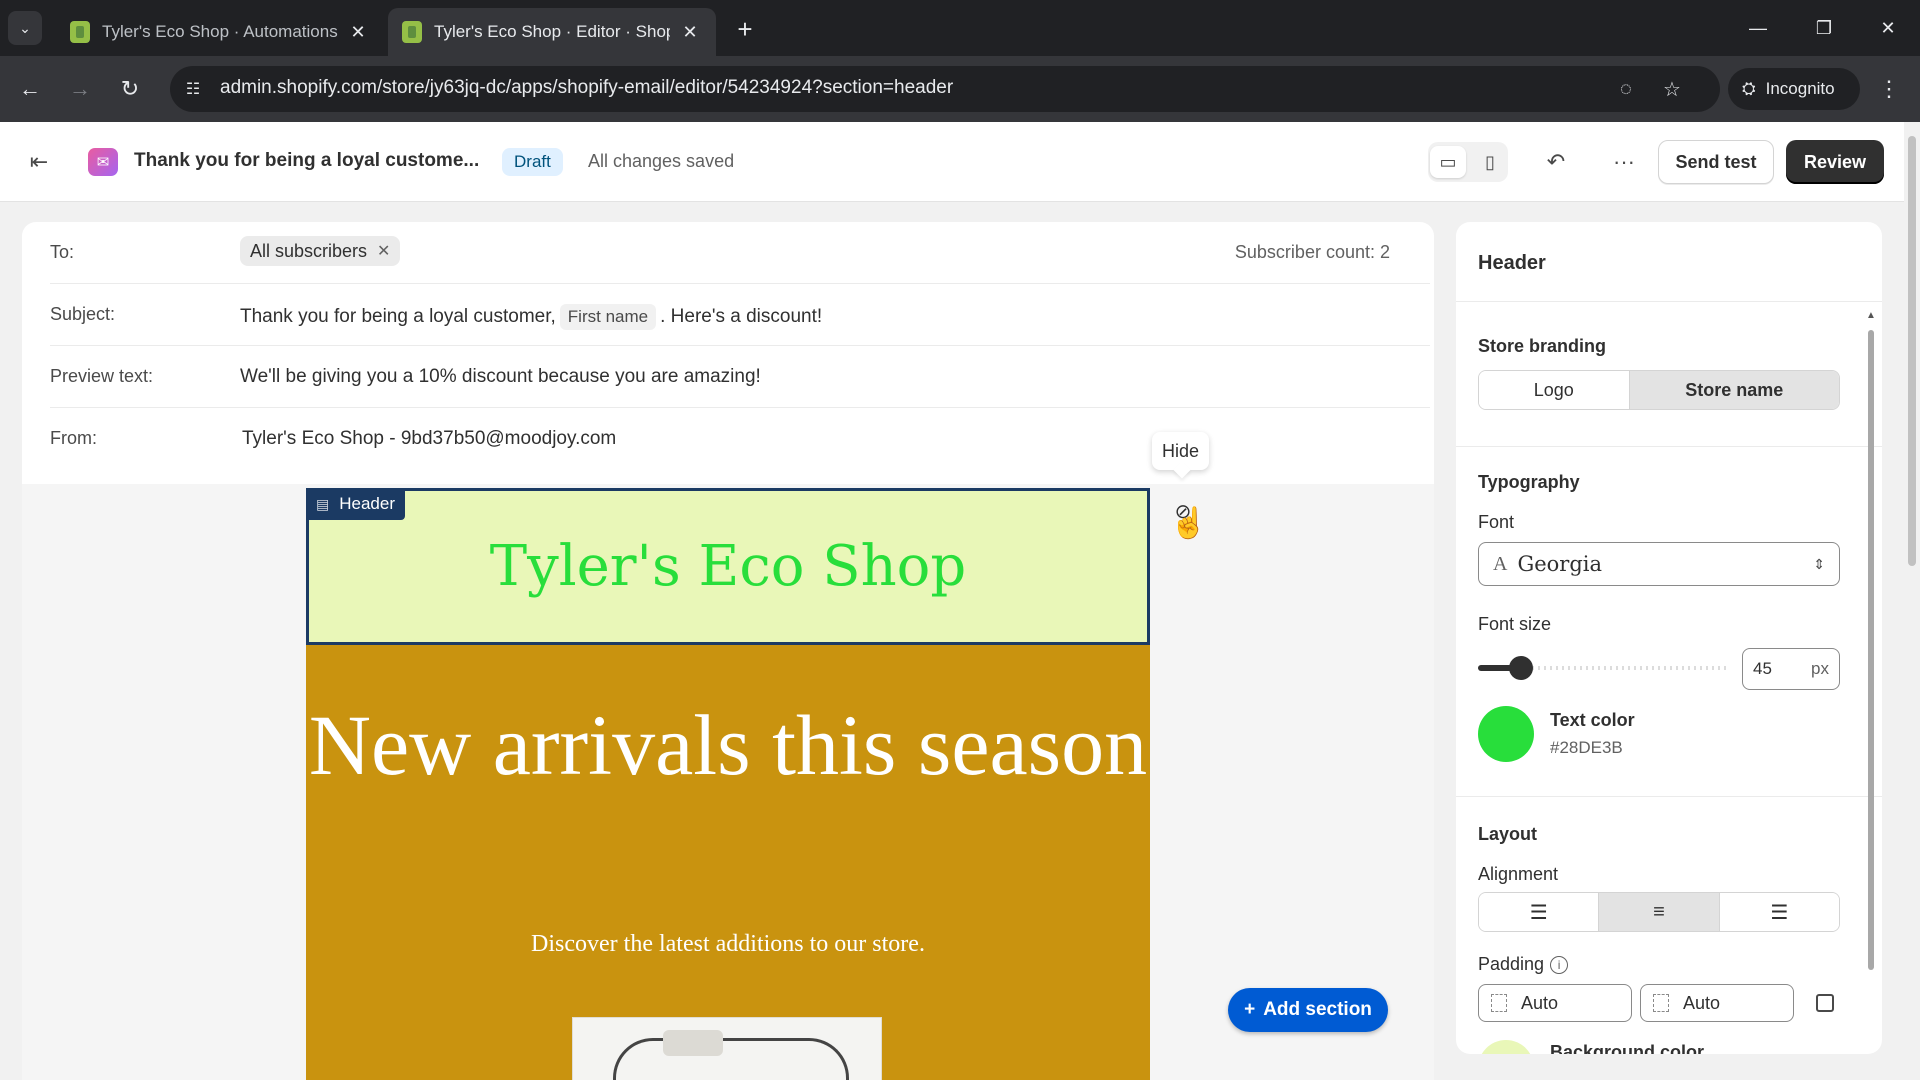  Describe the element at coordinates (309, 250) in the screenshot. I see `recipient-chip-label: All subscribers` at that location.